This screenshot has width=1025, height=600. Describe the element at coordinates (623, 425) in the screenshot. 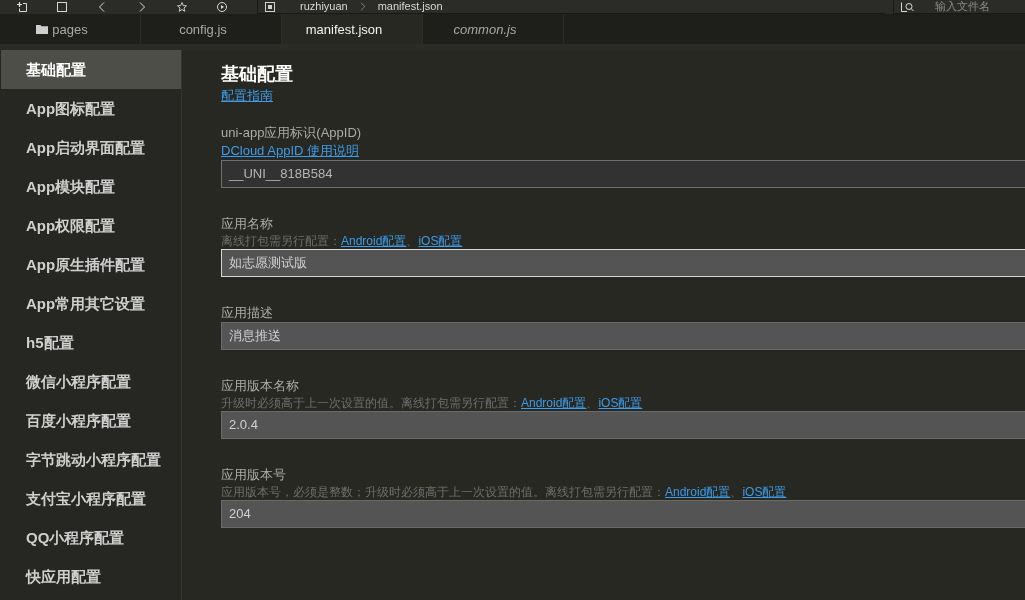

I see `text-field: 2.0.4` at that location.